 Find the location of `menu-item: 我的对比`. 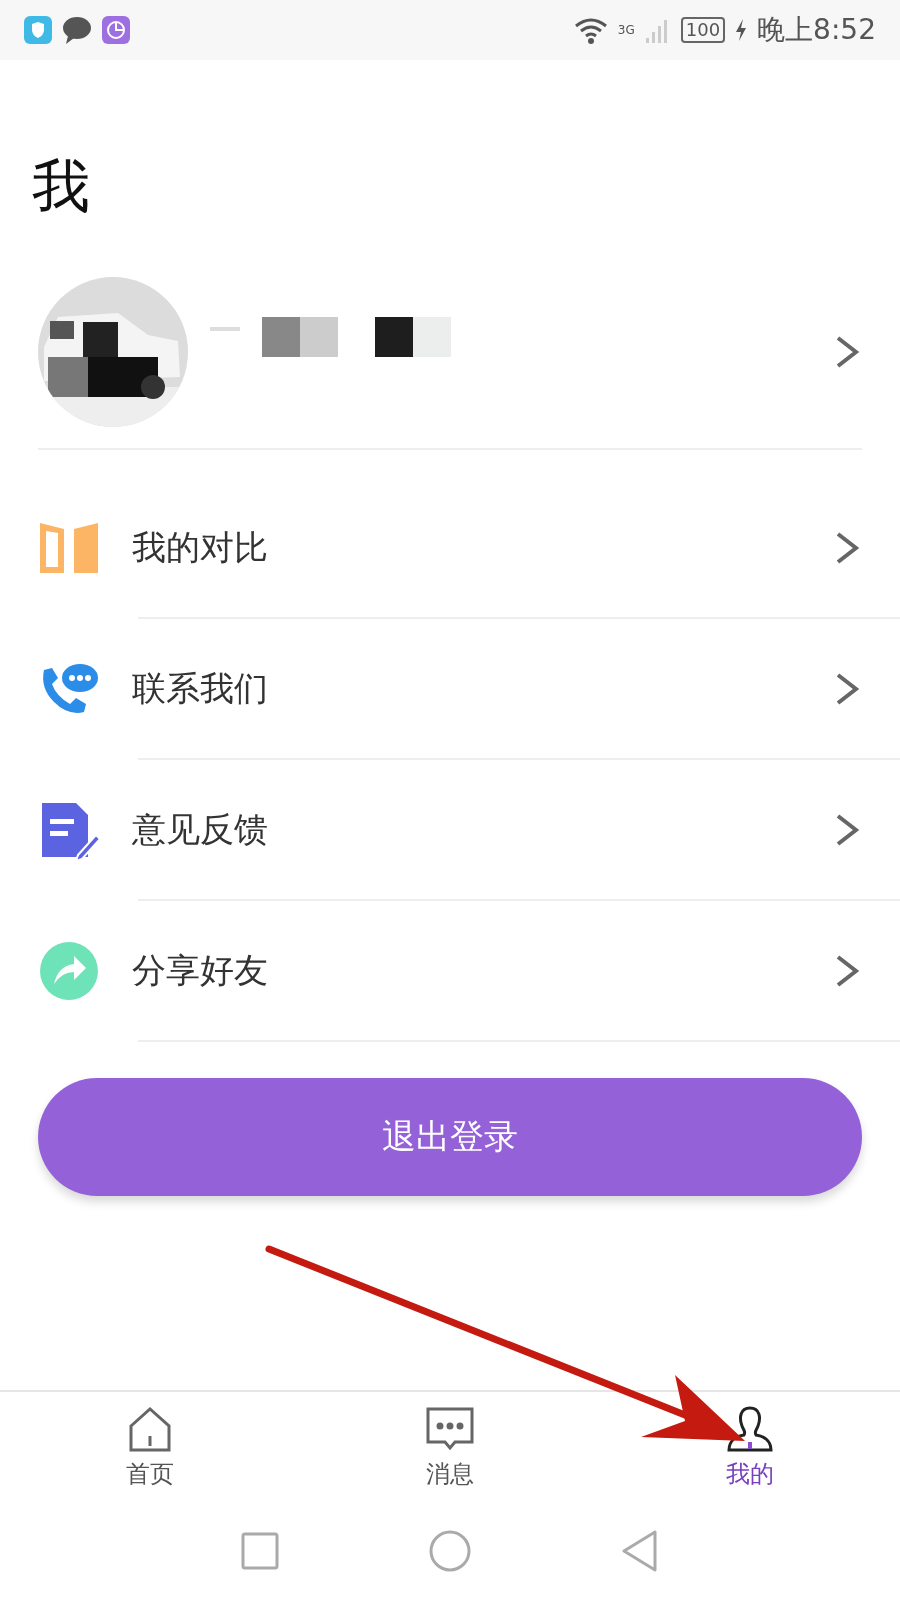

menu-item: 我的对比 is located at coordinates (450, 547).